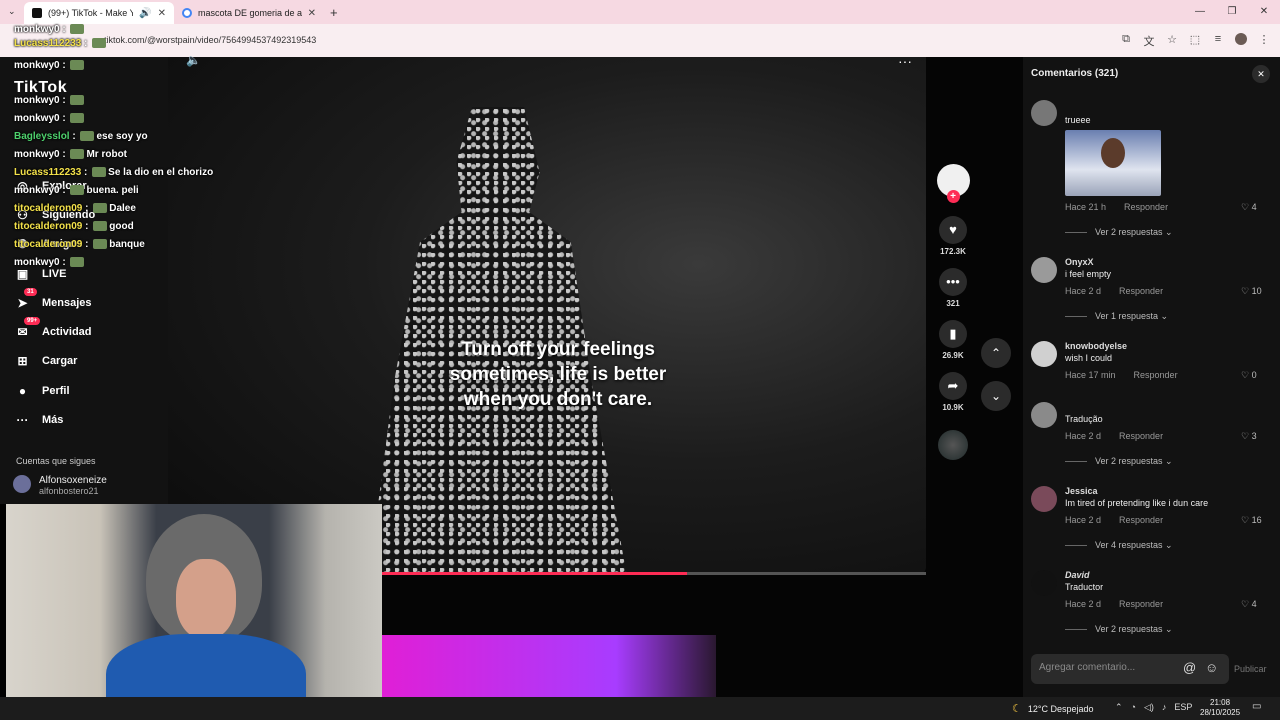 The height and width of the screenshot is (720, 1280). Describe the element at coordinates (77, 262) in the screenshot. I see `emote-icon` at that location.